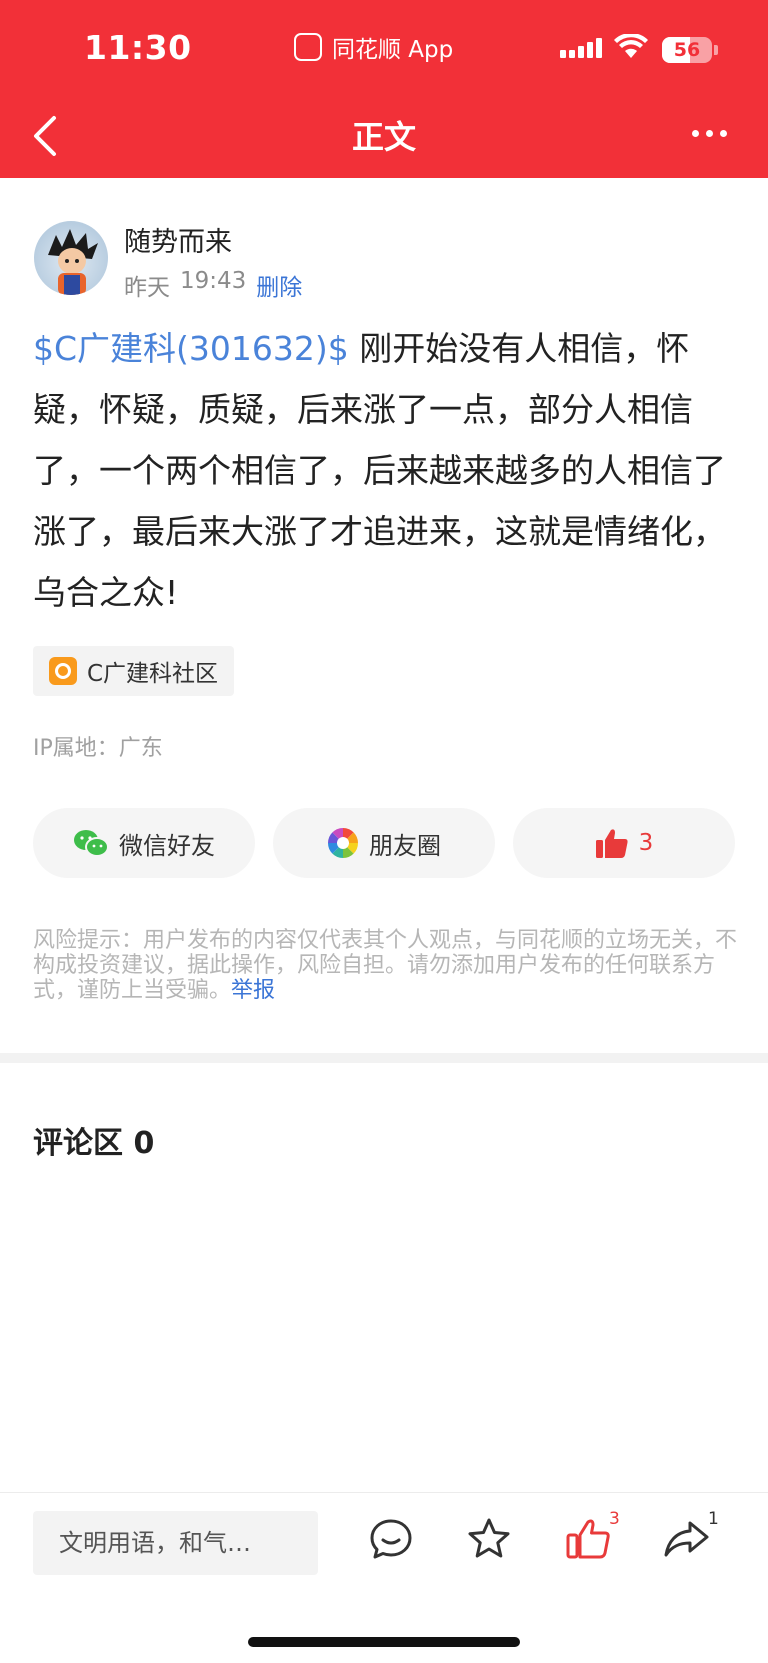 This screenshot has height=1663, width=768. What do you see at coordinates (384, 1642) in the screenshot?
I see `home-indicator` at bounding box center [384, 1642].